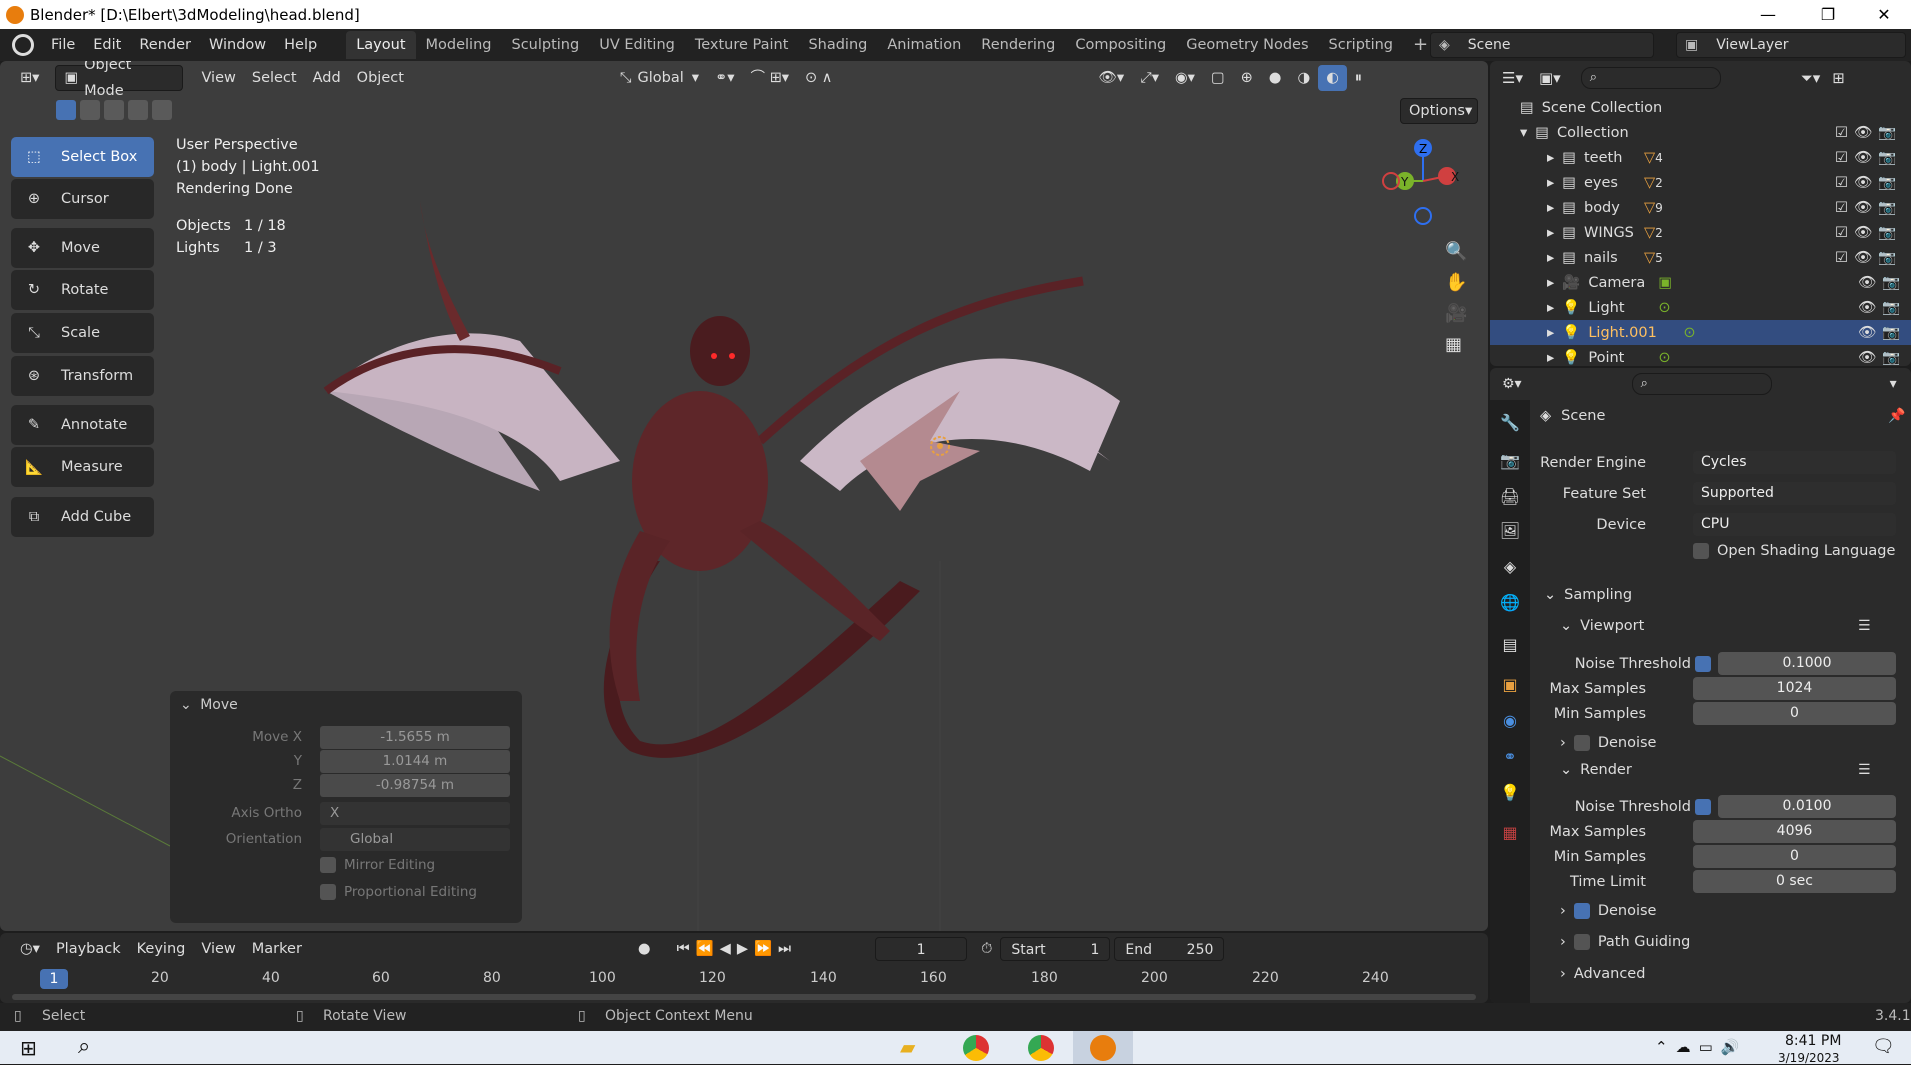 Image resolution: width=1911 pixels, height=1065 pixels. What do you see at coordinates (1794, 881) in the screenshot?
I see `r-time-field: 0 sec` at bounding box center [1794, 881].